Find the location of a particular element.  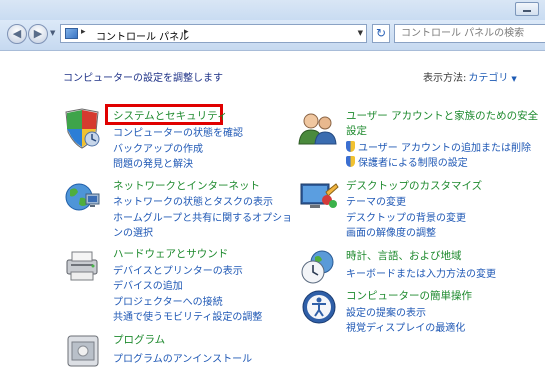

minimize-button is located at coordinates (527, 9).